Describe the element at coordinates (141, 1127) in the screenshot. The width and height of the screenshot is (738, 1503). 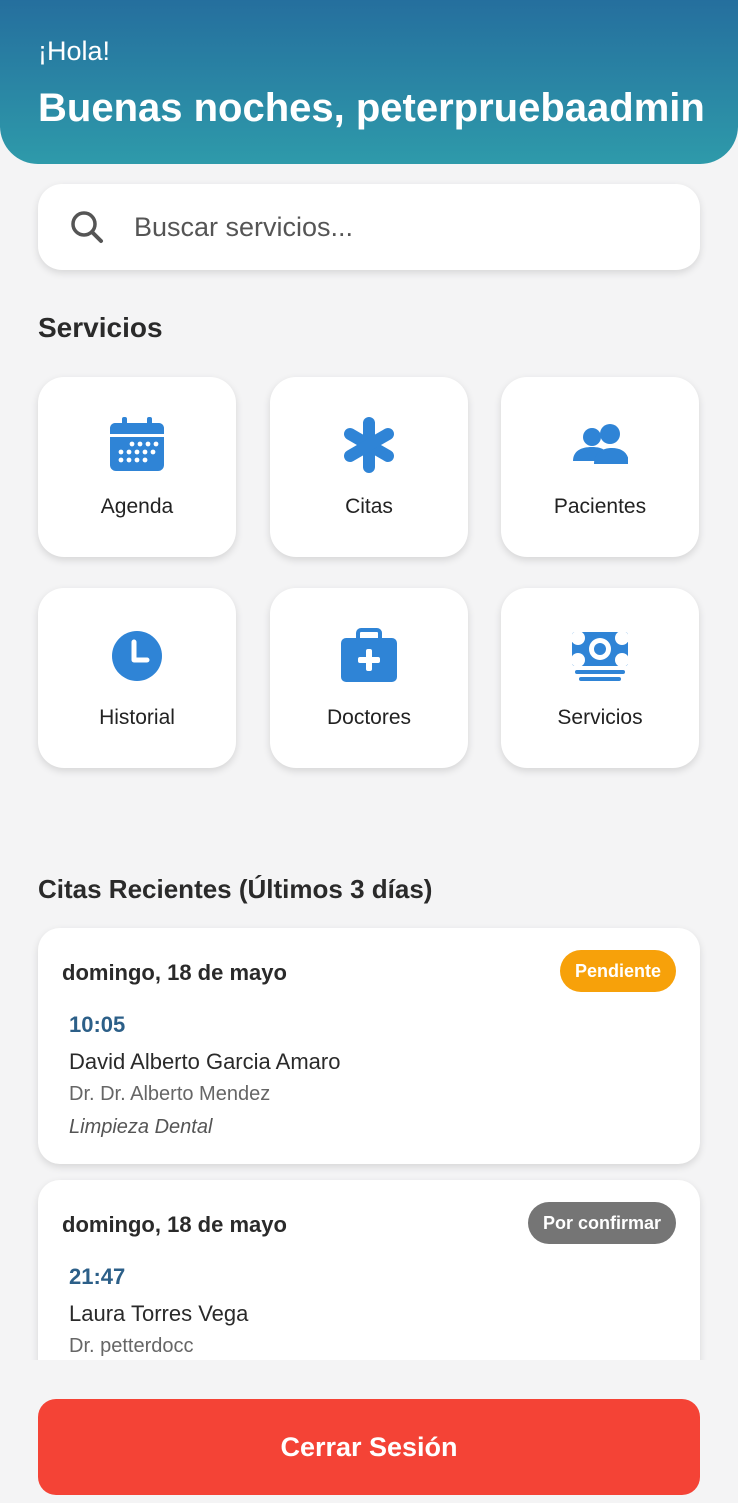
I see `service-name: Limpieza Dental` at that location.